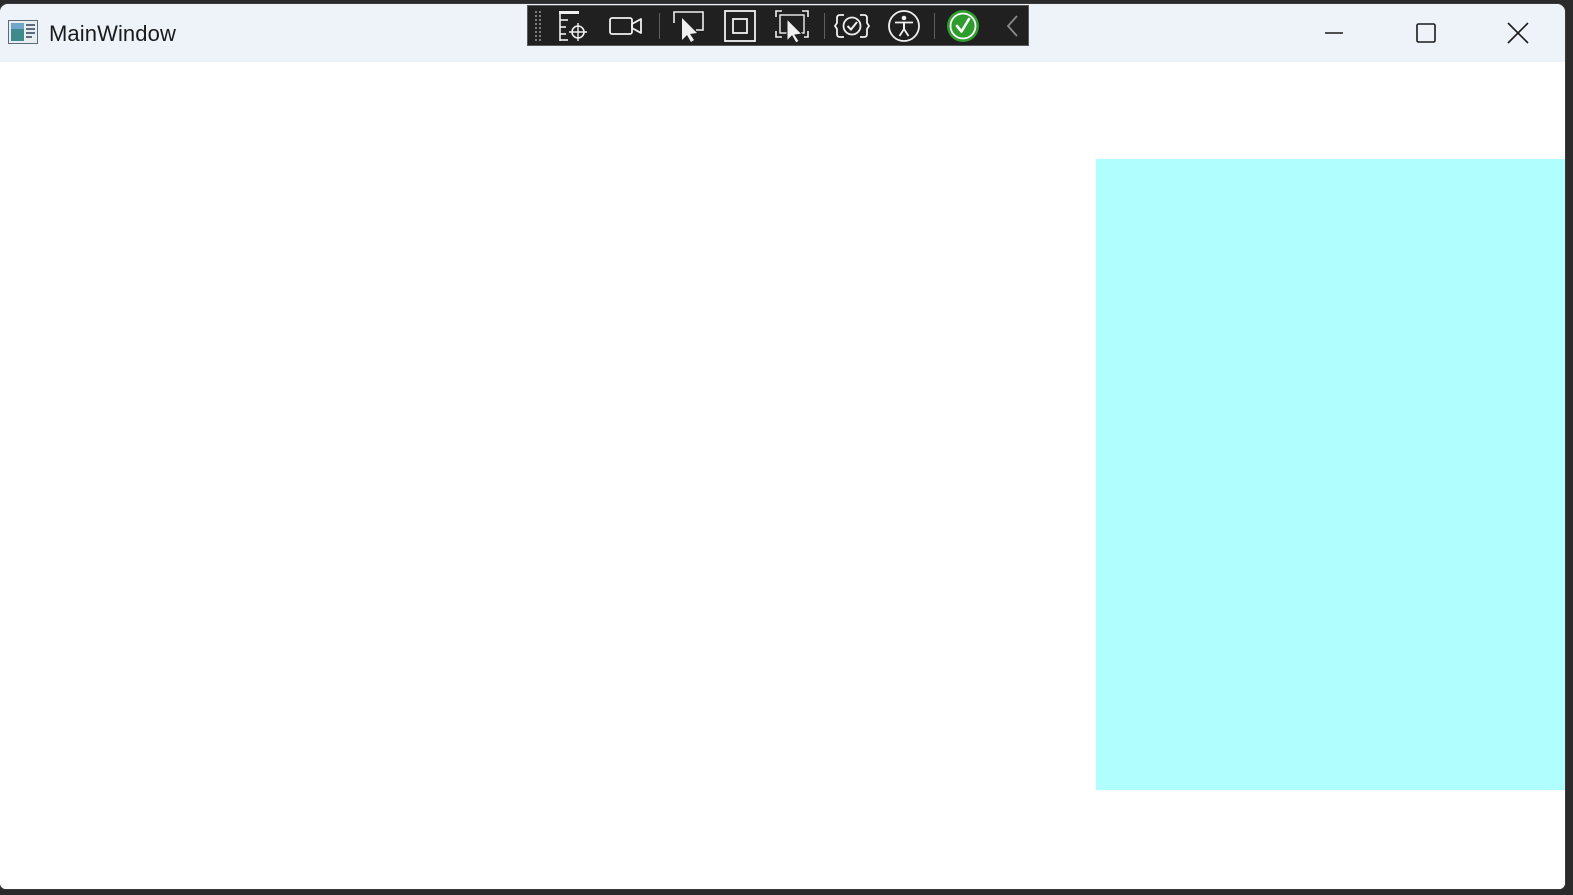 This screenshot has width=1573, height=895. I want to click on recording-button, so click(626, 26).